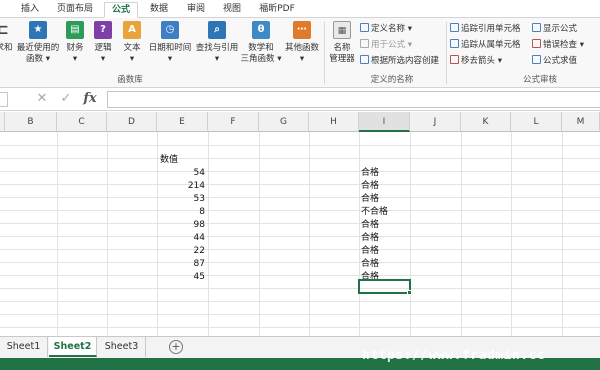 The width and height of the screenshot is (600, 370). I want to click on value-cell: 45, so click(181, 277).